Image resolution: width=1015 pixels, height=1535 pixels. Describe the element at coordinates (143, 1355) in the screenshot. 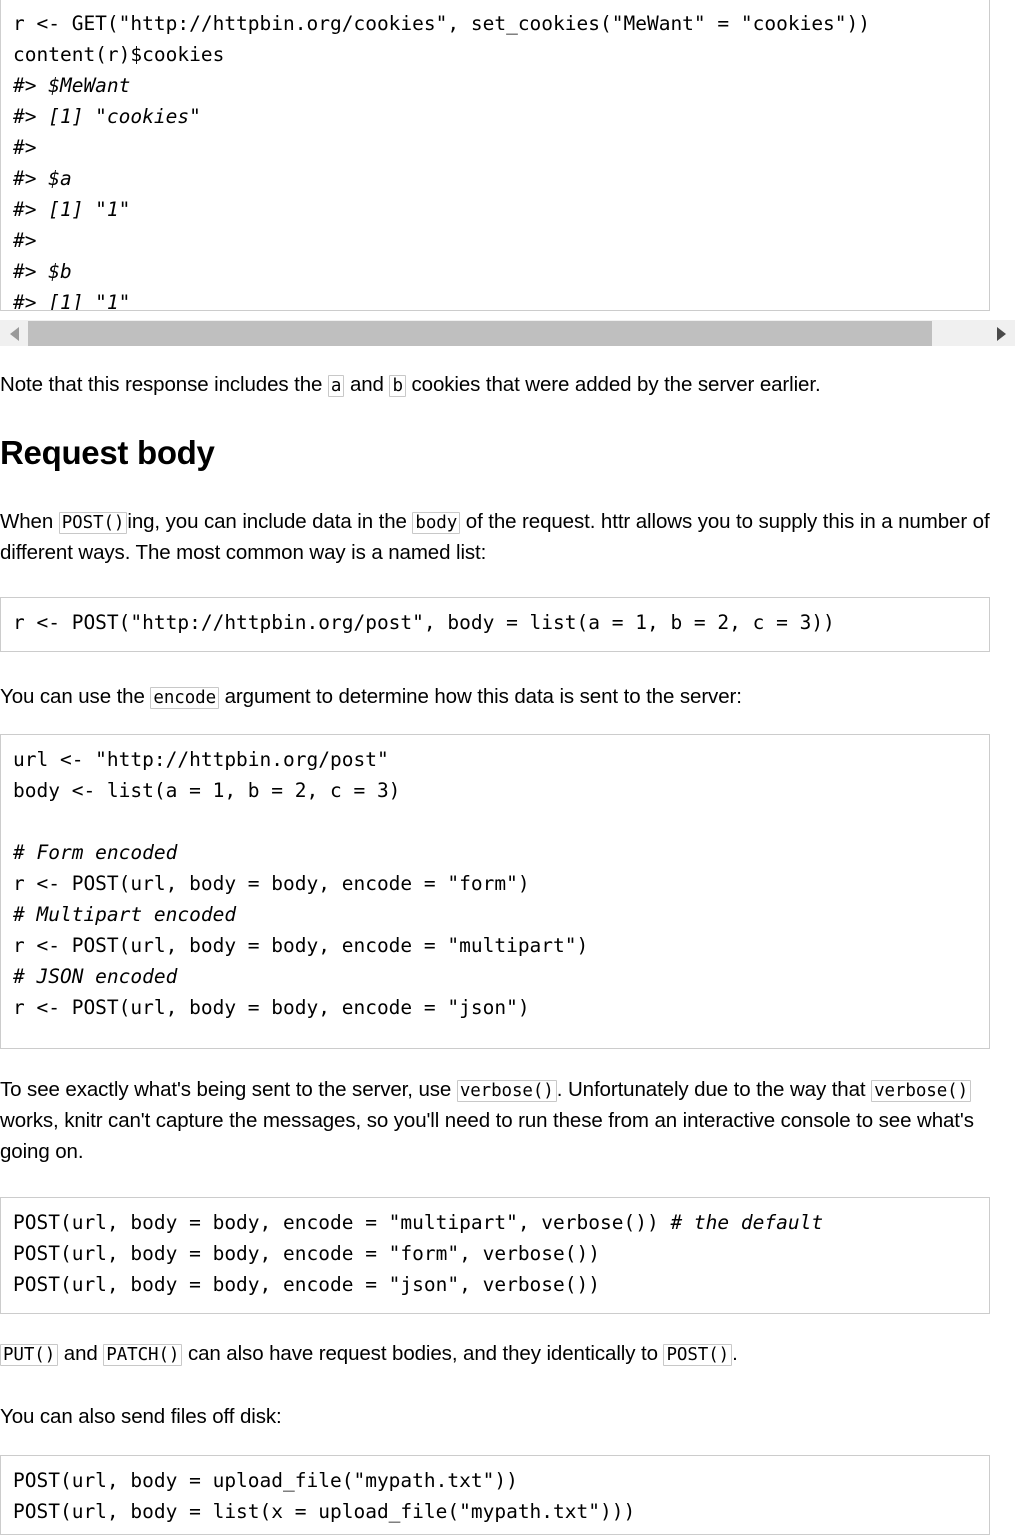

I see `inline-code-patch: PATCH()` at that location.